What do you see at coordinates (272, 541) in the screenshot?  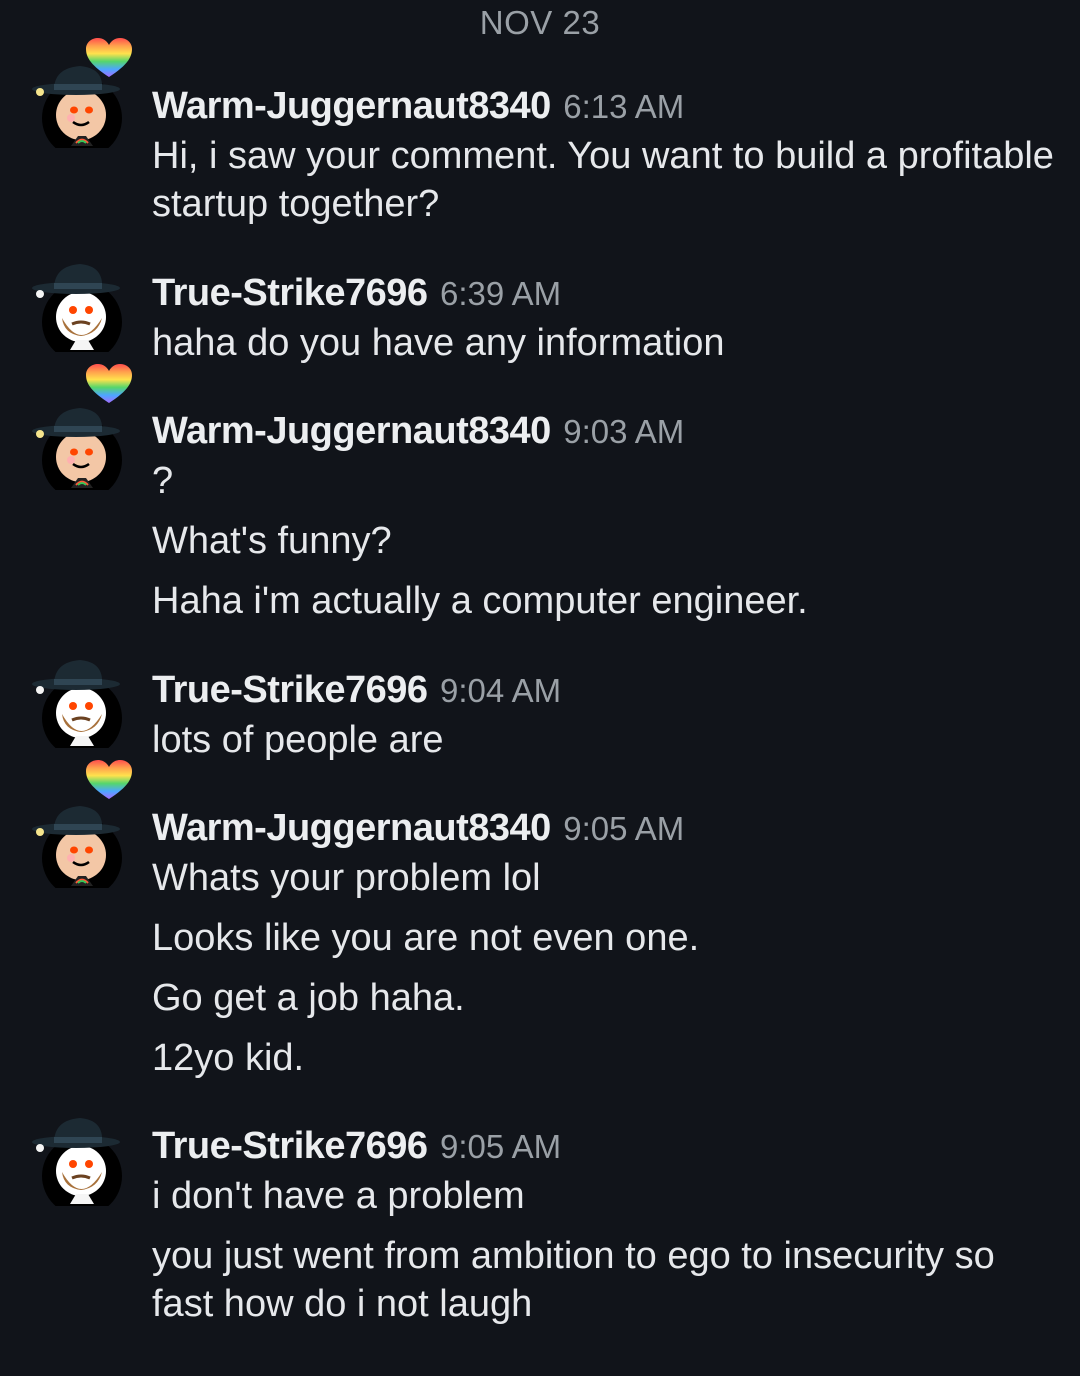 I see `message-text: What's funny?` at bounding box center [272, 541].